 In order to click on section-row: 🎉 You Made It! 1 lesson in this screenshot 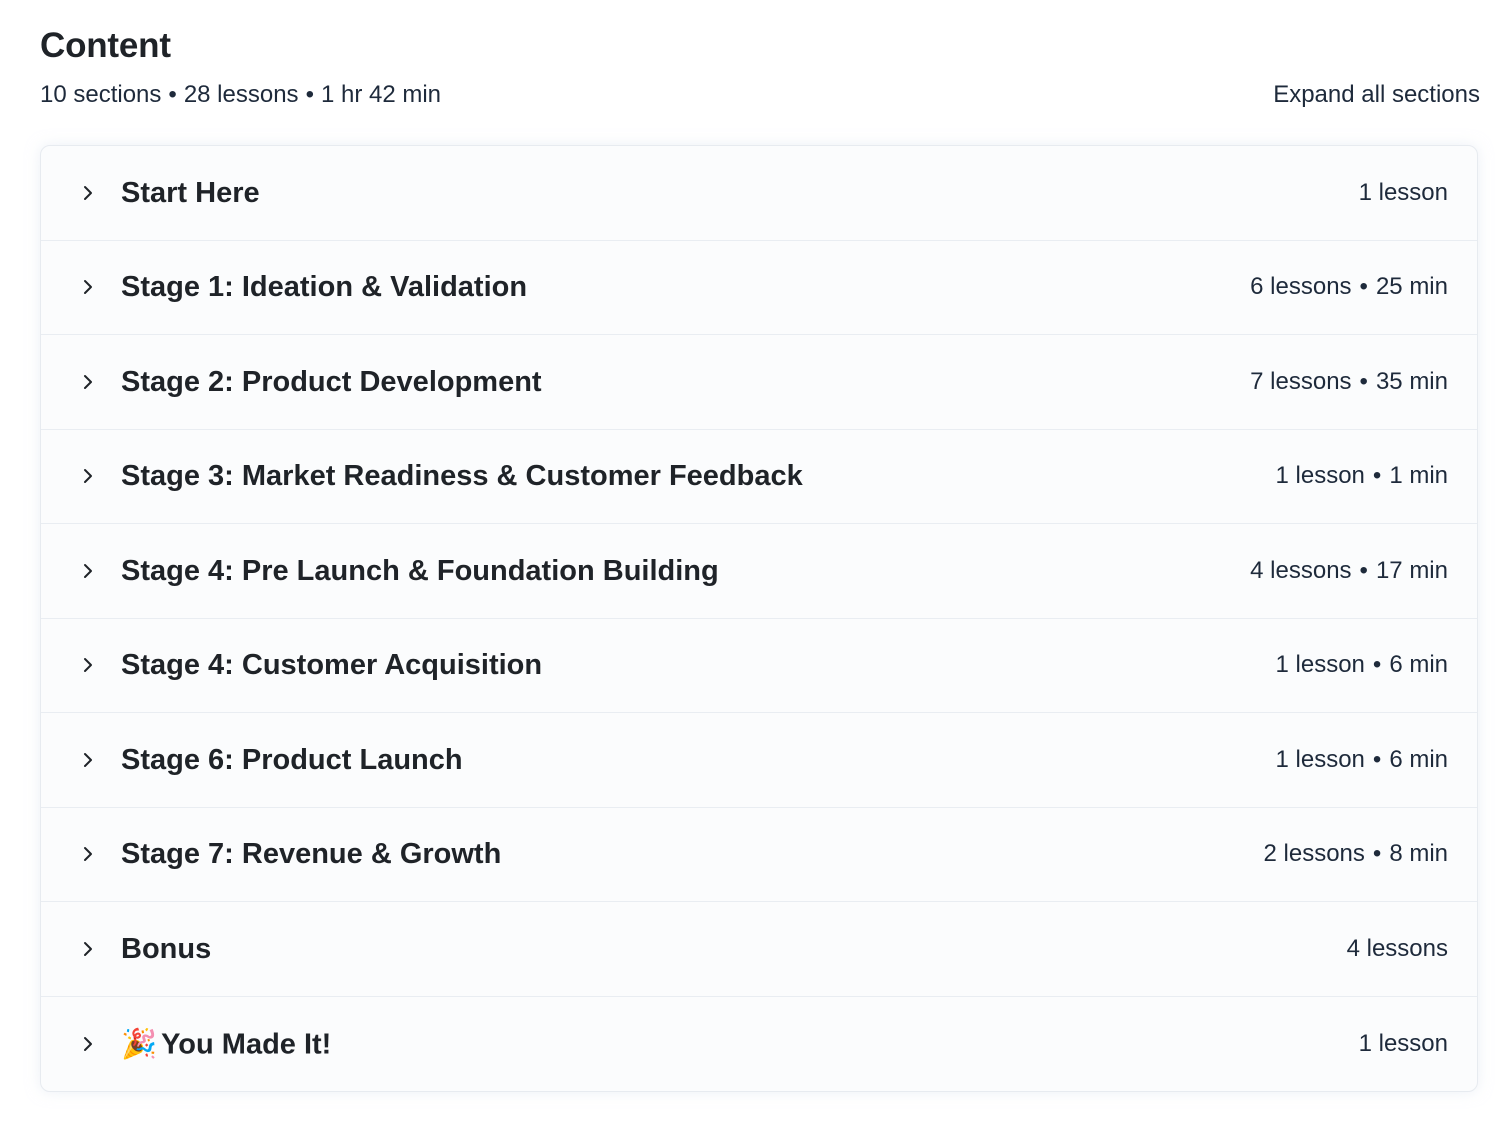, I will do `click(759, 1044)`.